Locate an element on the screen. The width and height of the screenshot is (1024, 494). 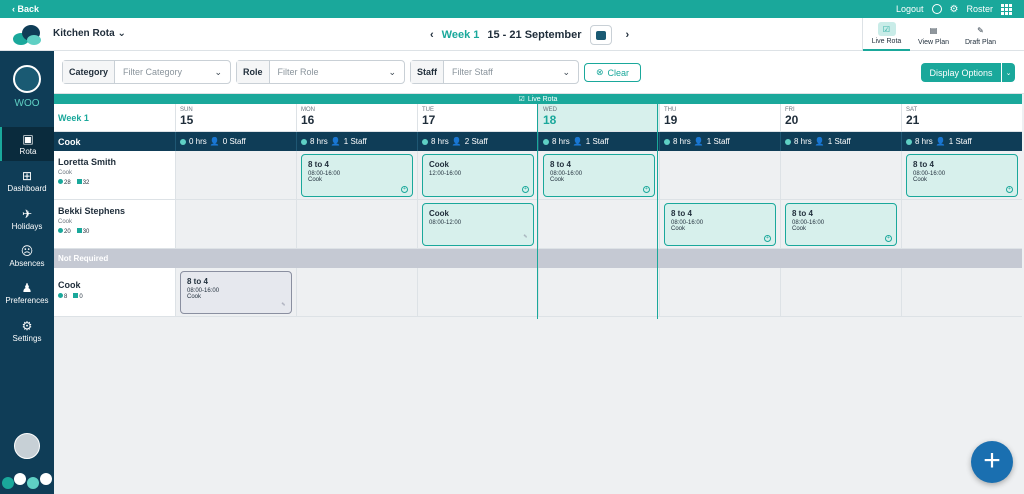
staff-count: 1 Staff is located at coordinates (355, 141).